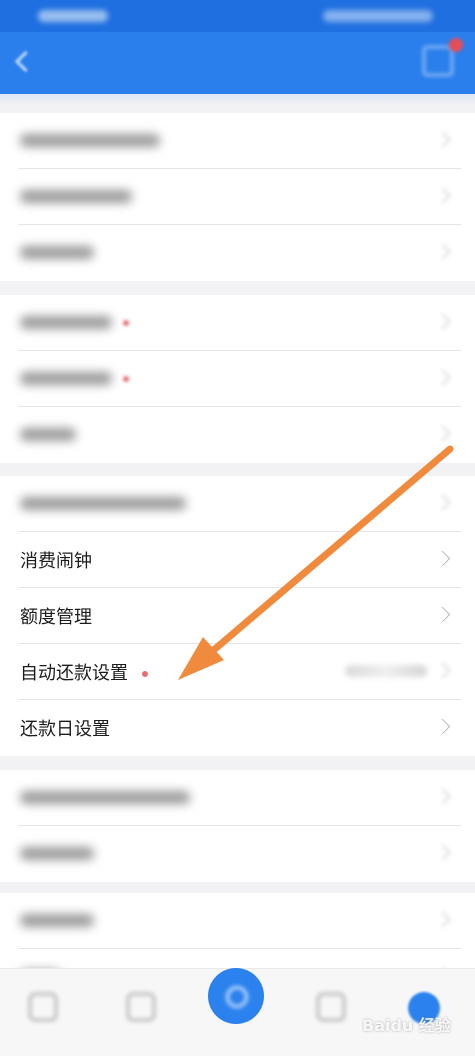 Image resolution: width=475 pixels, height=1056 pixels. What do you see at coordinates (326, 554) in the screenshot?
I see `arrow-shaft` at bounding box center [326, 554].